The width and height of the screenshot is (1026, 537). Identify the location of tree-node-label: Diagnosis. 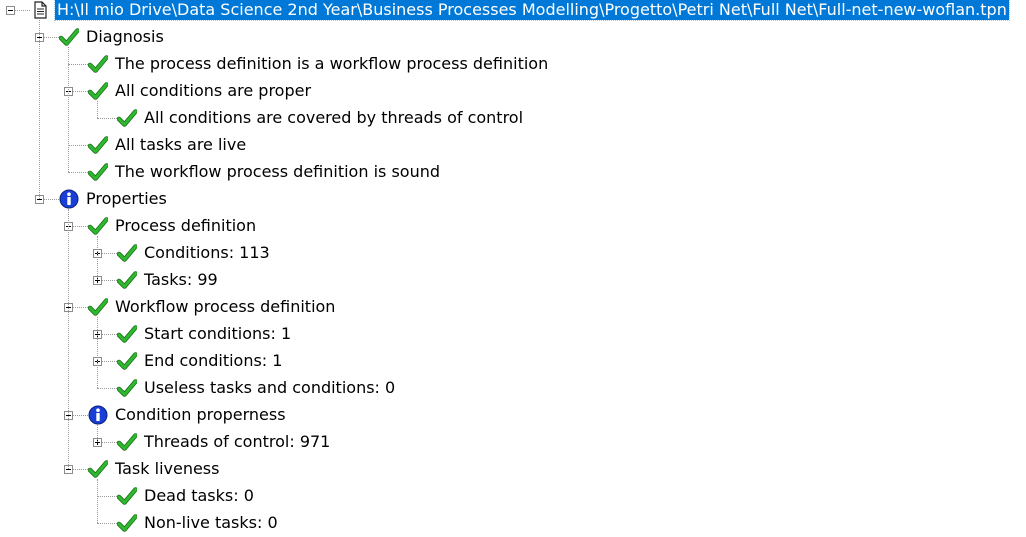
(125, 36).